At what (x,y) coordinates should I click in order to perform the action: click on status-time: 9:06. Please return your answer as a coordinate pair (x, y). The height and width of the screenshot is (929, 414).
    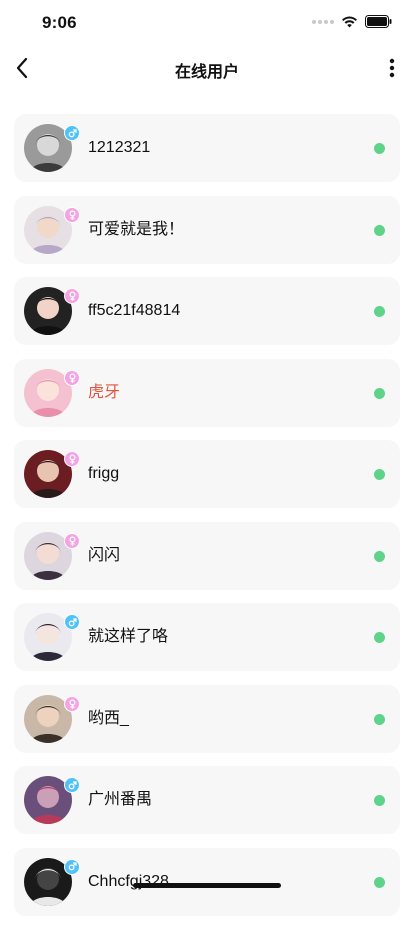
    Looking at the image, I should click on (59, 22).